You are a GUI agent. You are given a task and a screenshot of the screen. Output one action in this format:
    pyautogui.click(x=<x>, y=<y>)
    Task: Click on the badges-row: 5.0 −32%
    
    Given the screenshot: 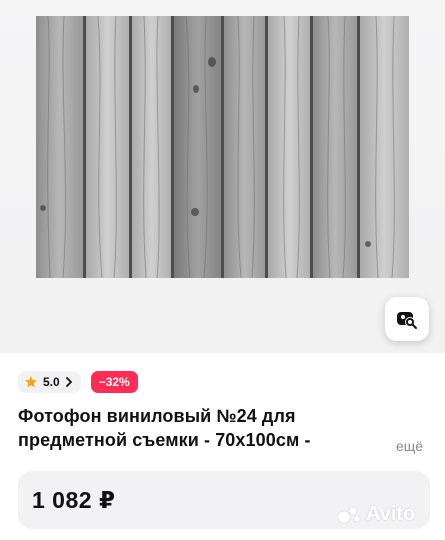 What is the action you would take?
    pyautogui.click(x=78, y=382)
    